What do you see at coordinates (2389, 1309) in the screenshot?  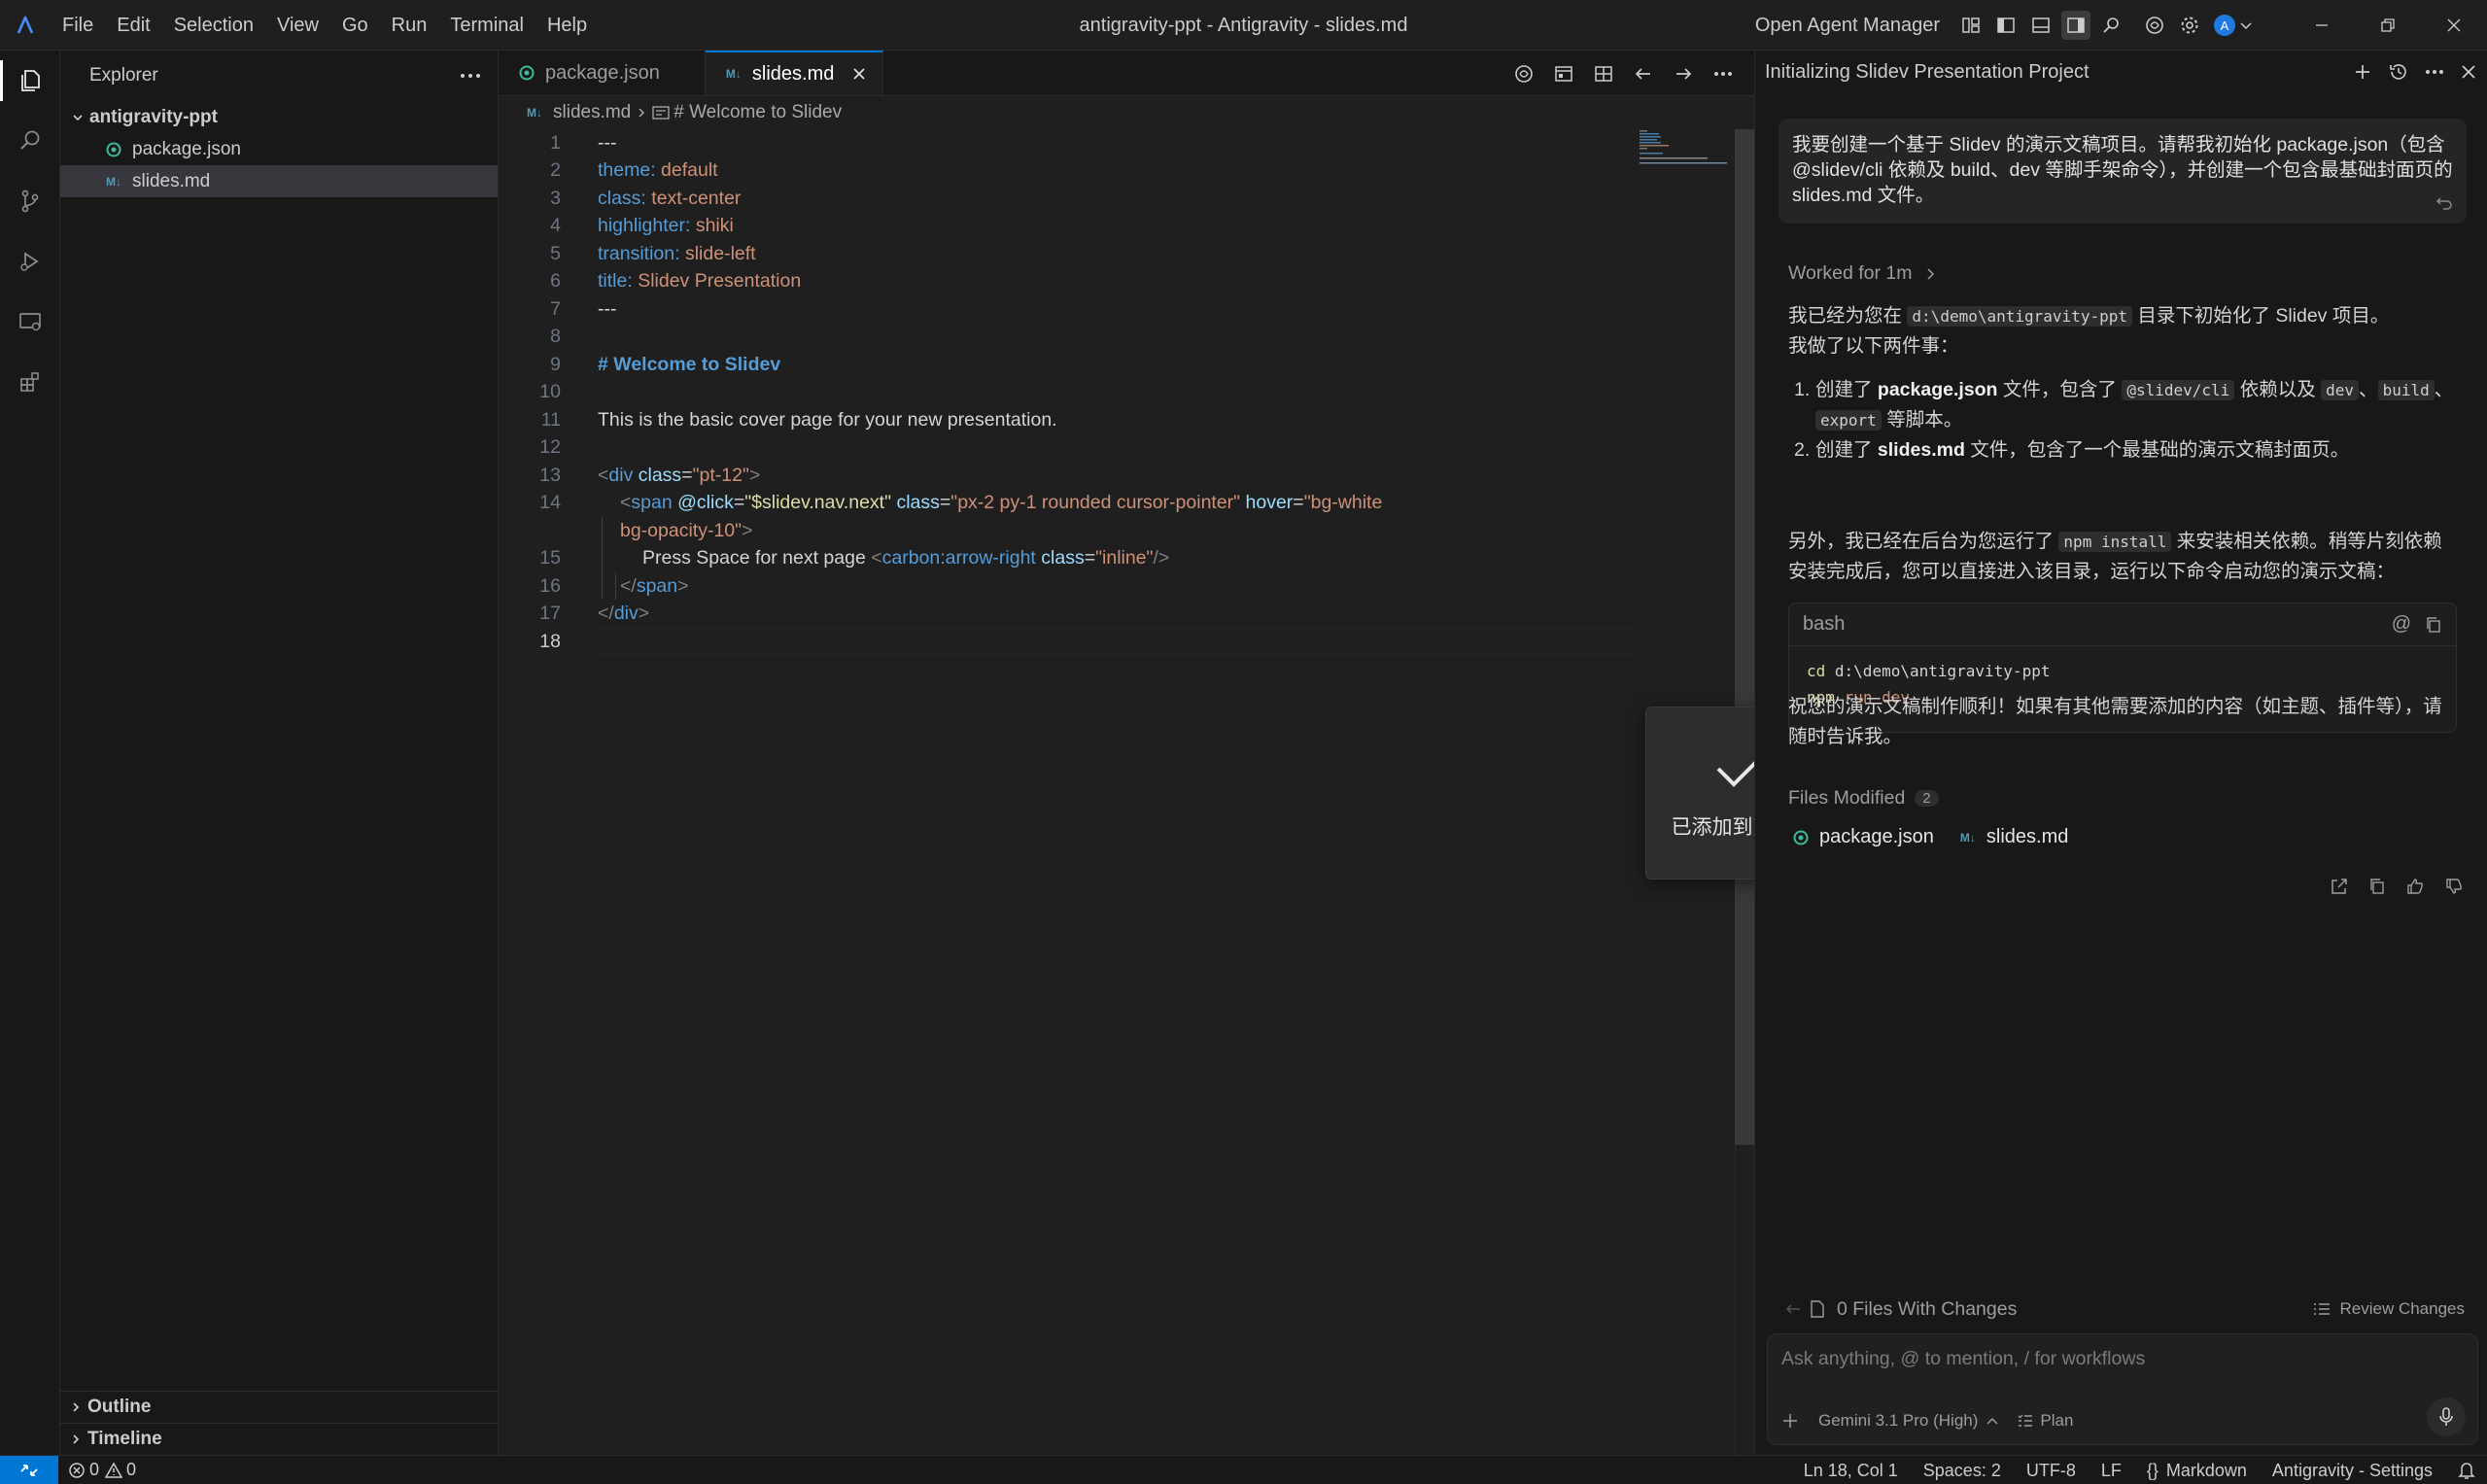 I see `review-changes-button: Review Changes` at bounding box center [2389, 1309].